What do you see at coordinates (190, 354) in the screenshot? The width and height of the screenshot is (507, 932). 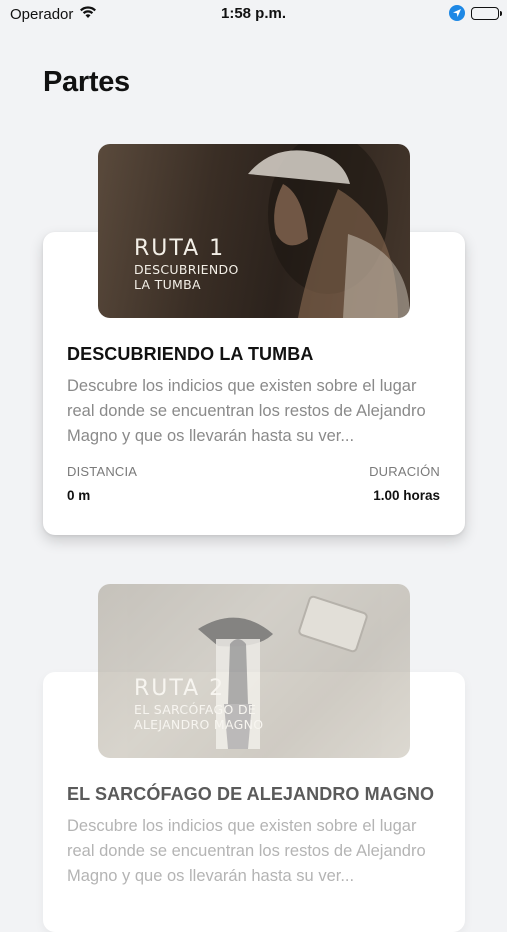 I see `route-title: DESCUBRIENDO LA TUMBA` at bounding box center [190, 354].